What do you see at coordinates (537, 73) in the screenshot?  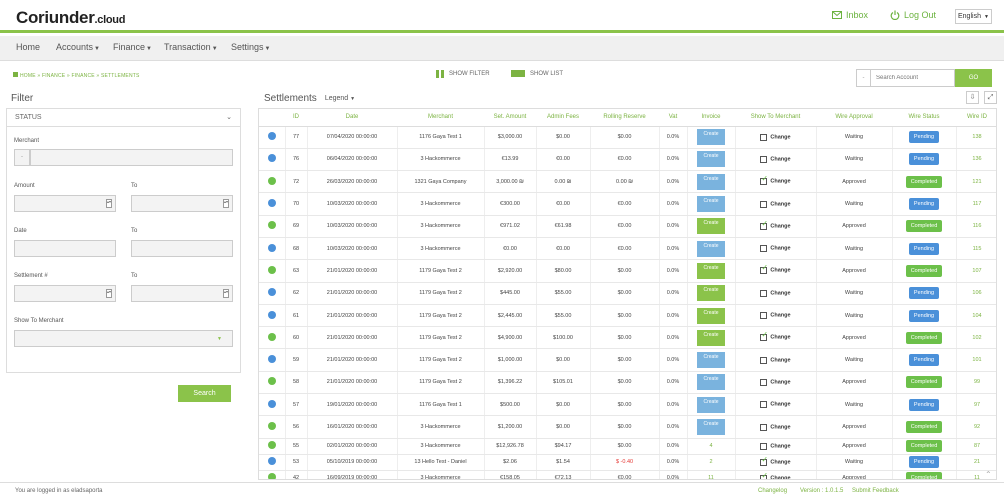 I see `show-list-toggle: SHOW LIST` at bounding box center [537, 73].